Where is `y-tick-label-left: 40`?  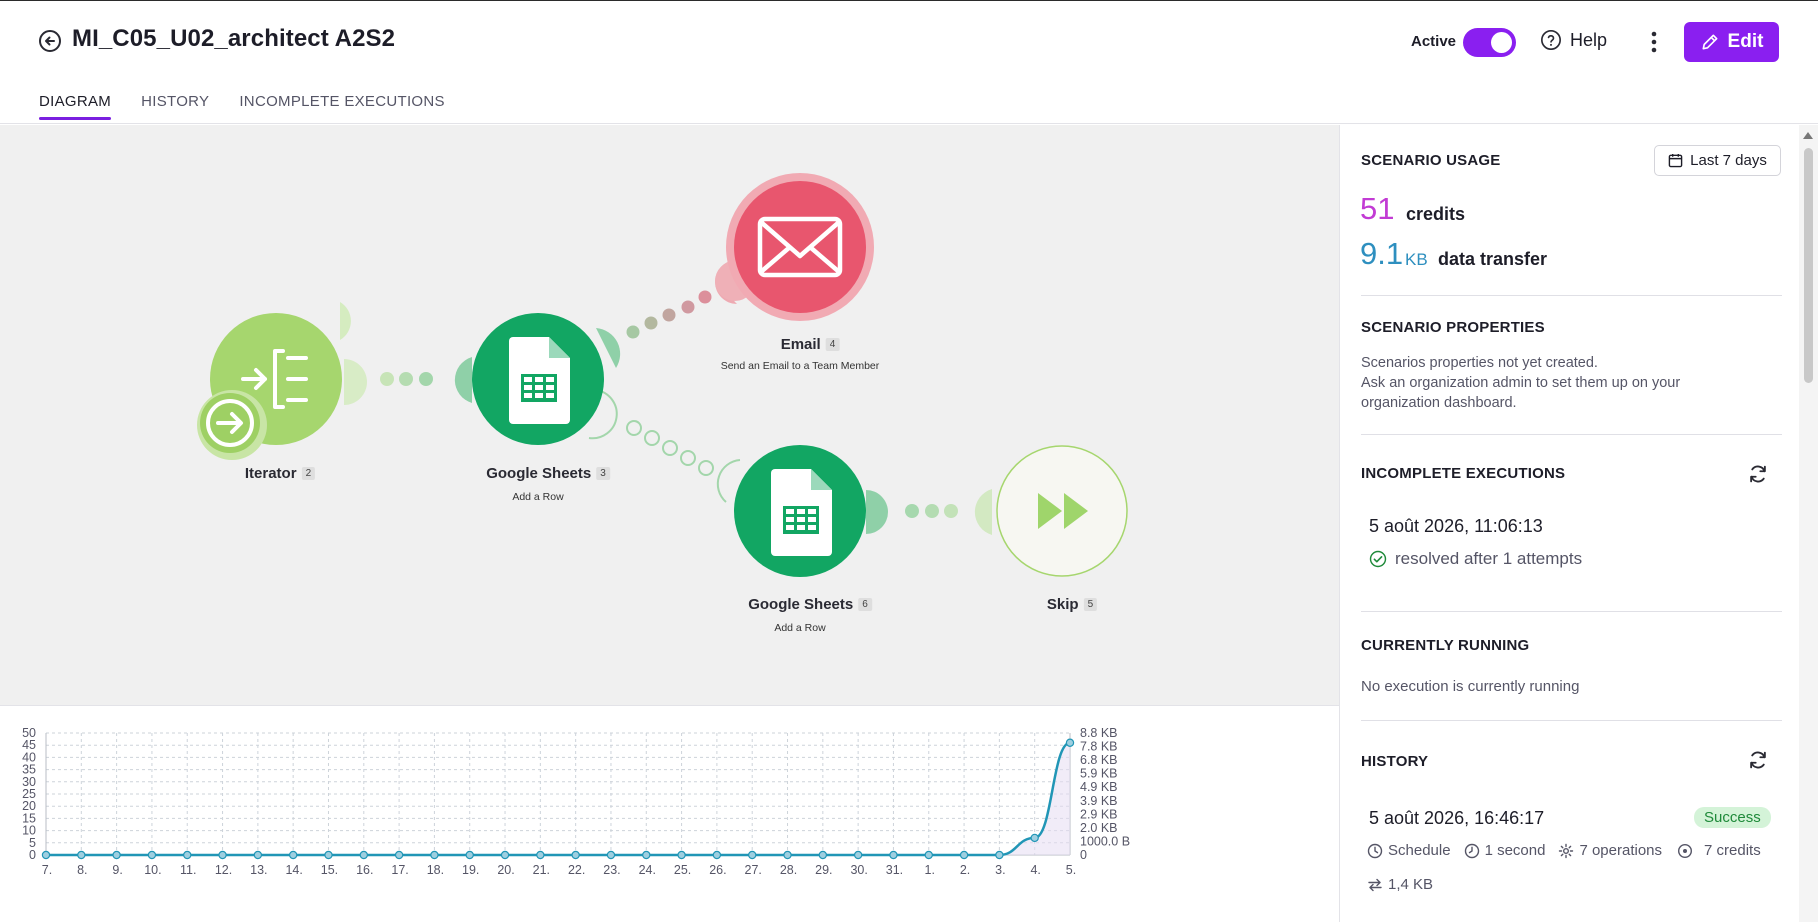 y-tick-label-left: 40 is located at coordinates (29, 757).